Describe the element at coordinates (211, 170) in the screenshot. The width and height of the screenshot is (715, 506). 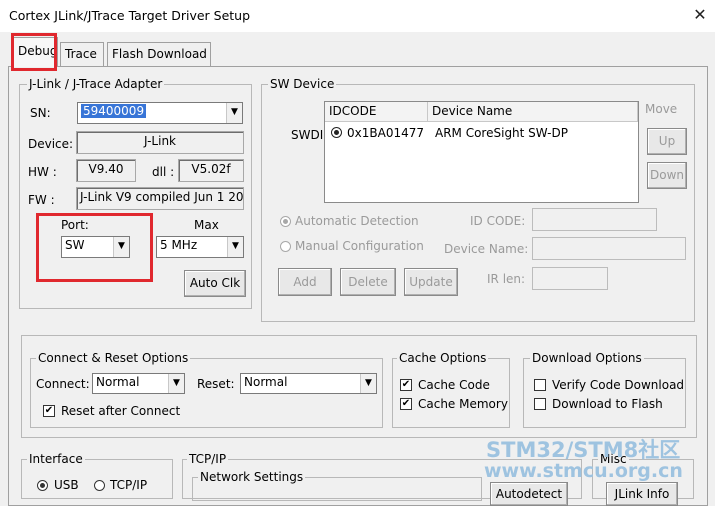
I see `dll-field: V5.02f` at that location.